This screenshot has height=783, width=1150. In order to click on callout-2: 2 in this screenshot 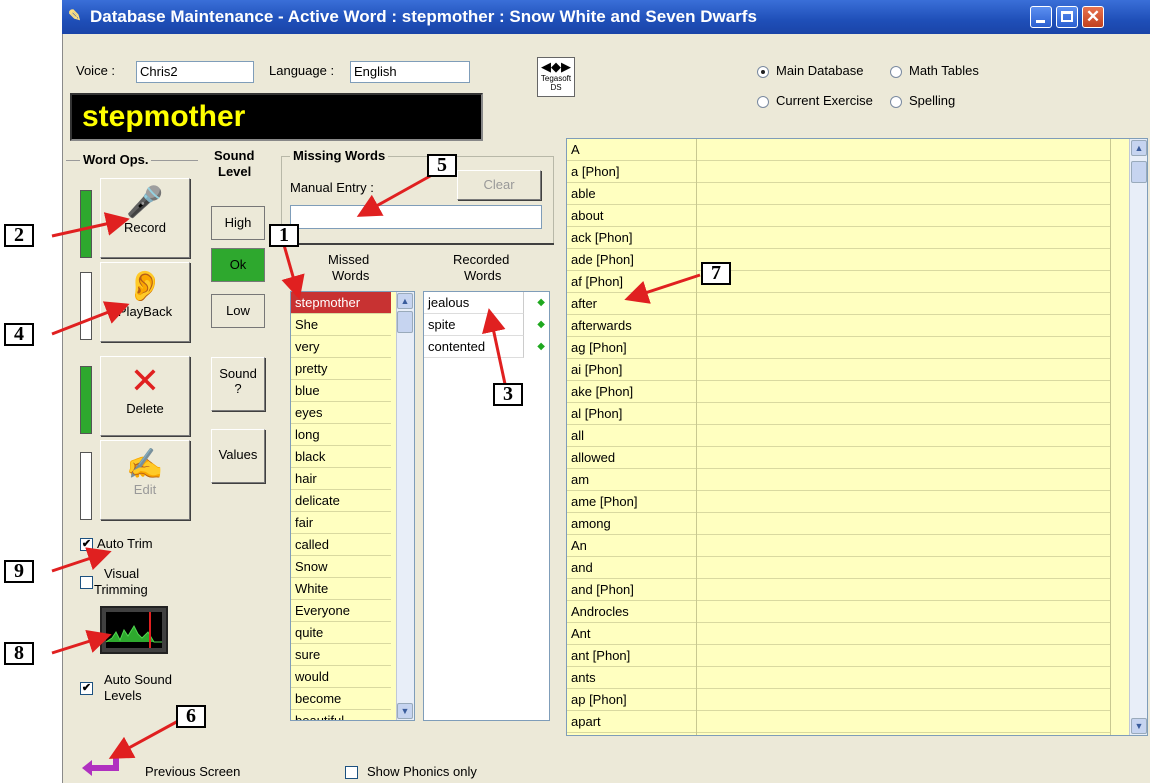, I will do `click(19, 235)`.